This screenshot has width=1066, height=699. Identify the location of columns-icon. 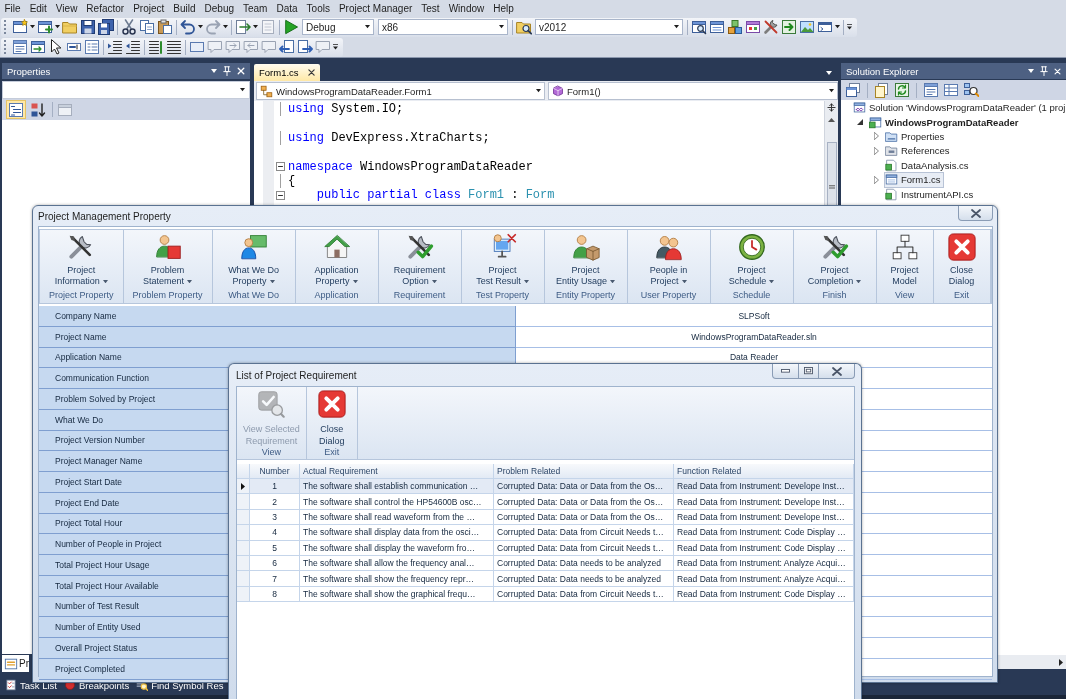
(951, 90).